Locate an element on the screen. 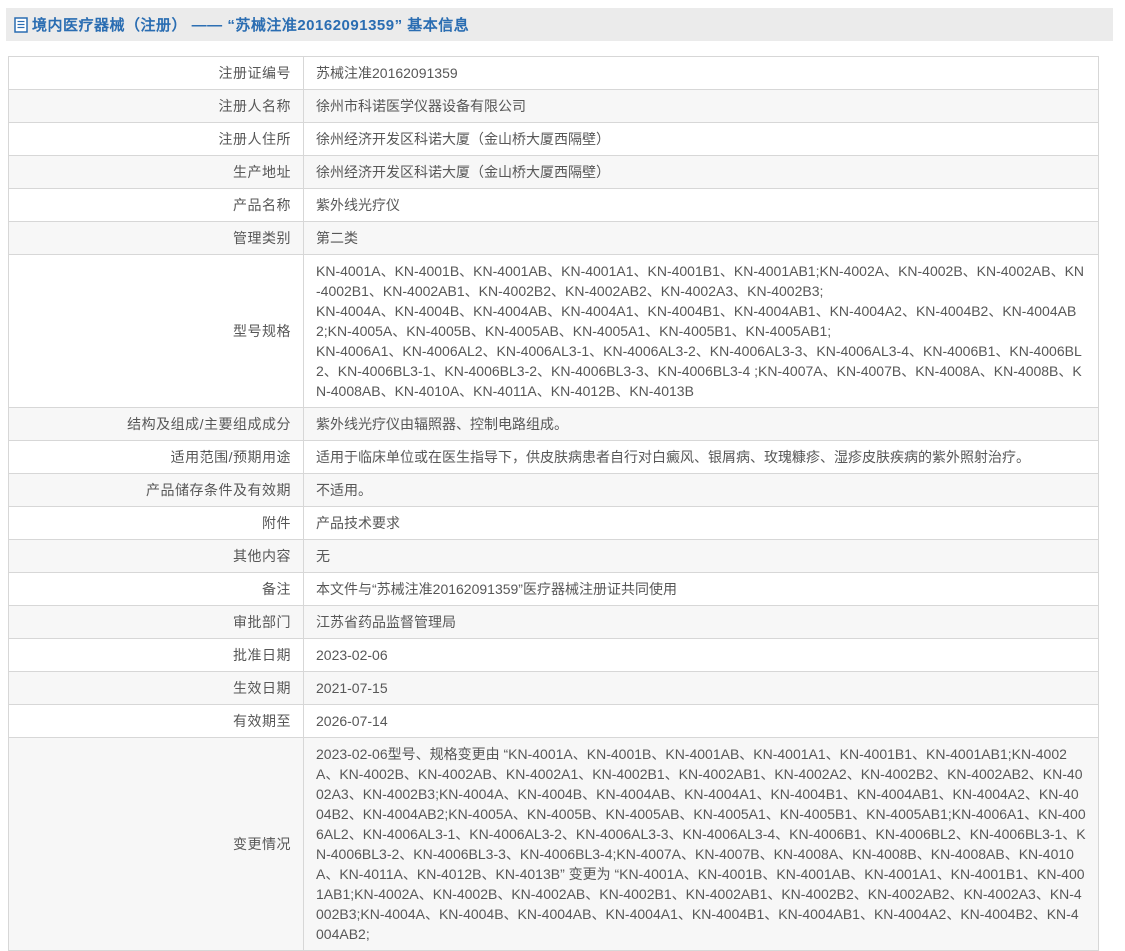  row-label: 有效期至 is located at coordinates (156, 721).